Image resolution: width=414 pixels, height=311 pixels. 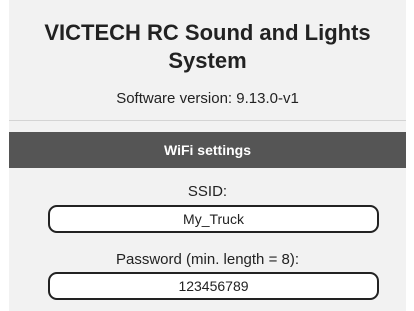 What do you see at coordinates (213, 219) in the screenshot?
I see `ssid-input: My_Truck` at bounding box center [213, 219].